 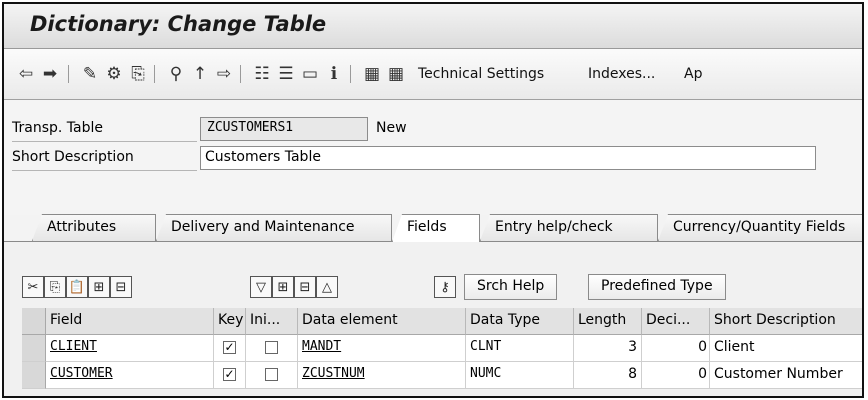 What do you see at coordinates (130, 321) in the screenshot?
I see `column-header-field: Field` at bounding box center [130, 321].